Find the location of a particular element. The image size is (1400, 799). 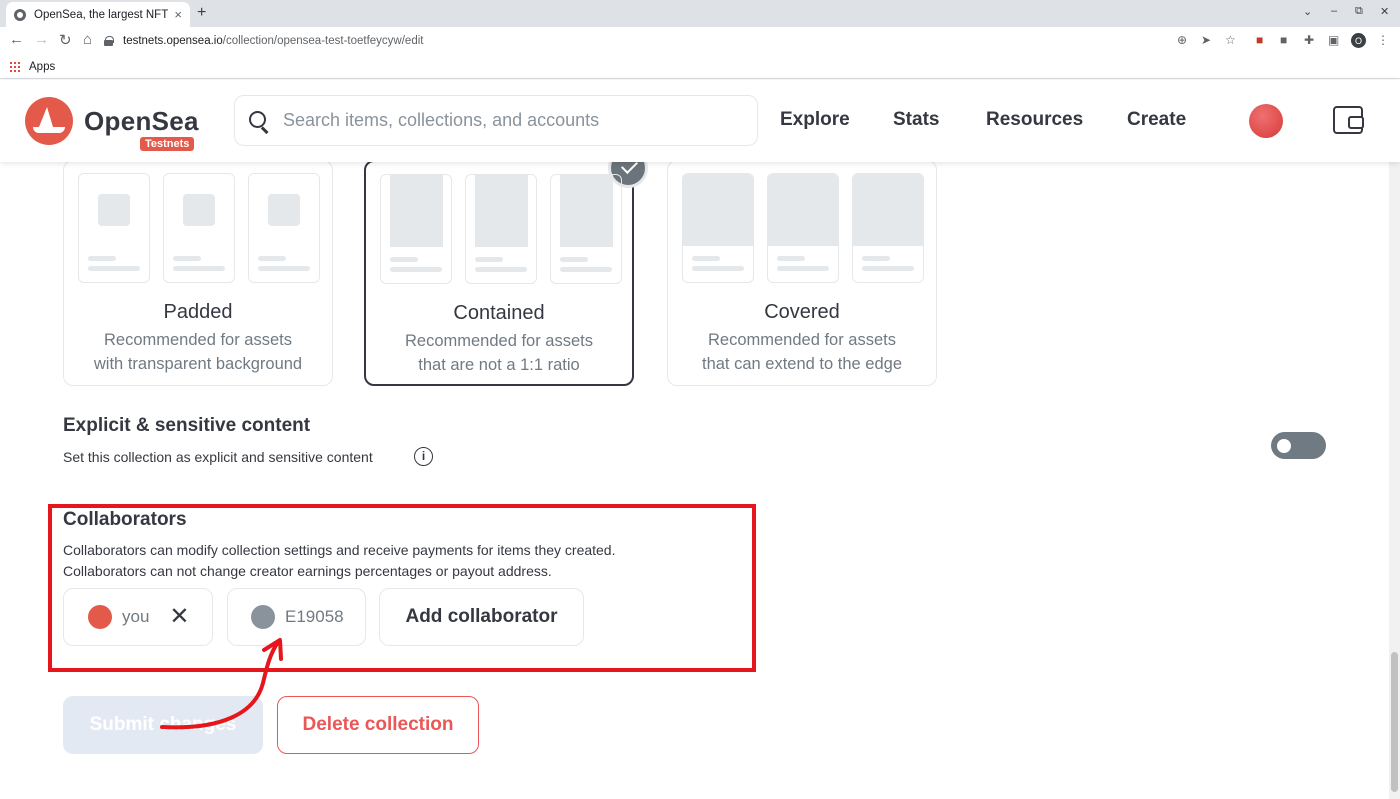

maximize-icon: ⧉ is located at coordinates (1359, 11).